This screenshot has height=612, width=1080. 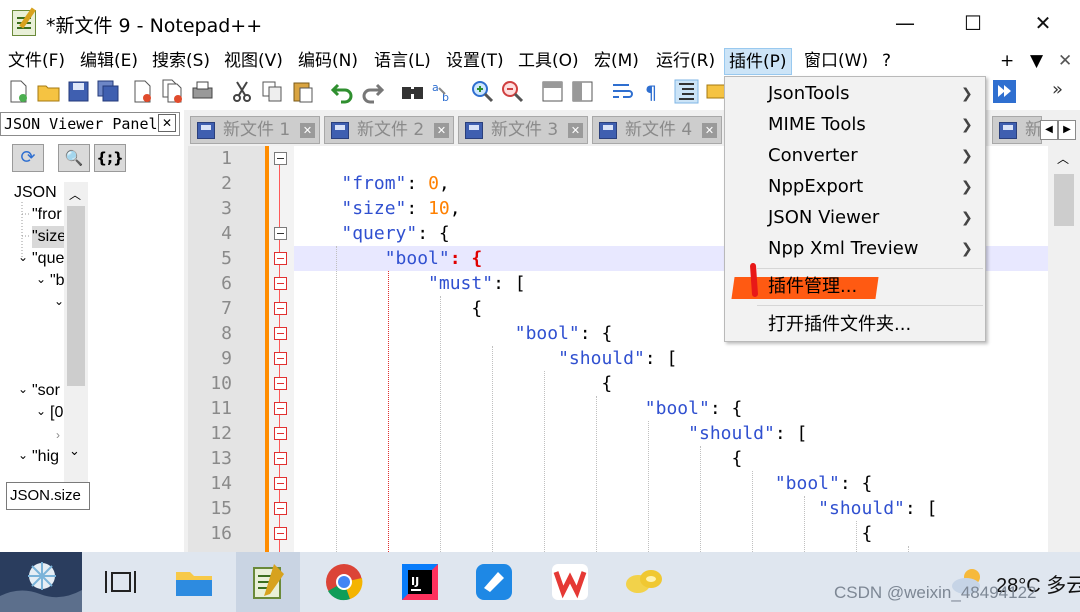 What do you see at coordinates (973, 23) in the screenshot?
I see `maximize-button: ☐` at bounding box center [973, 23].